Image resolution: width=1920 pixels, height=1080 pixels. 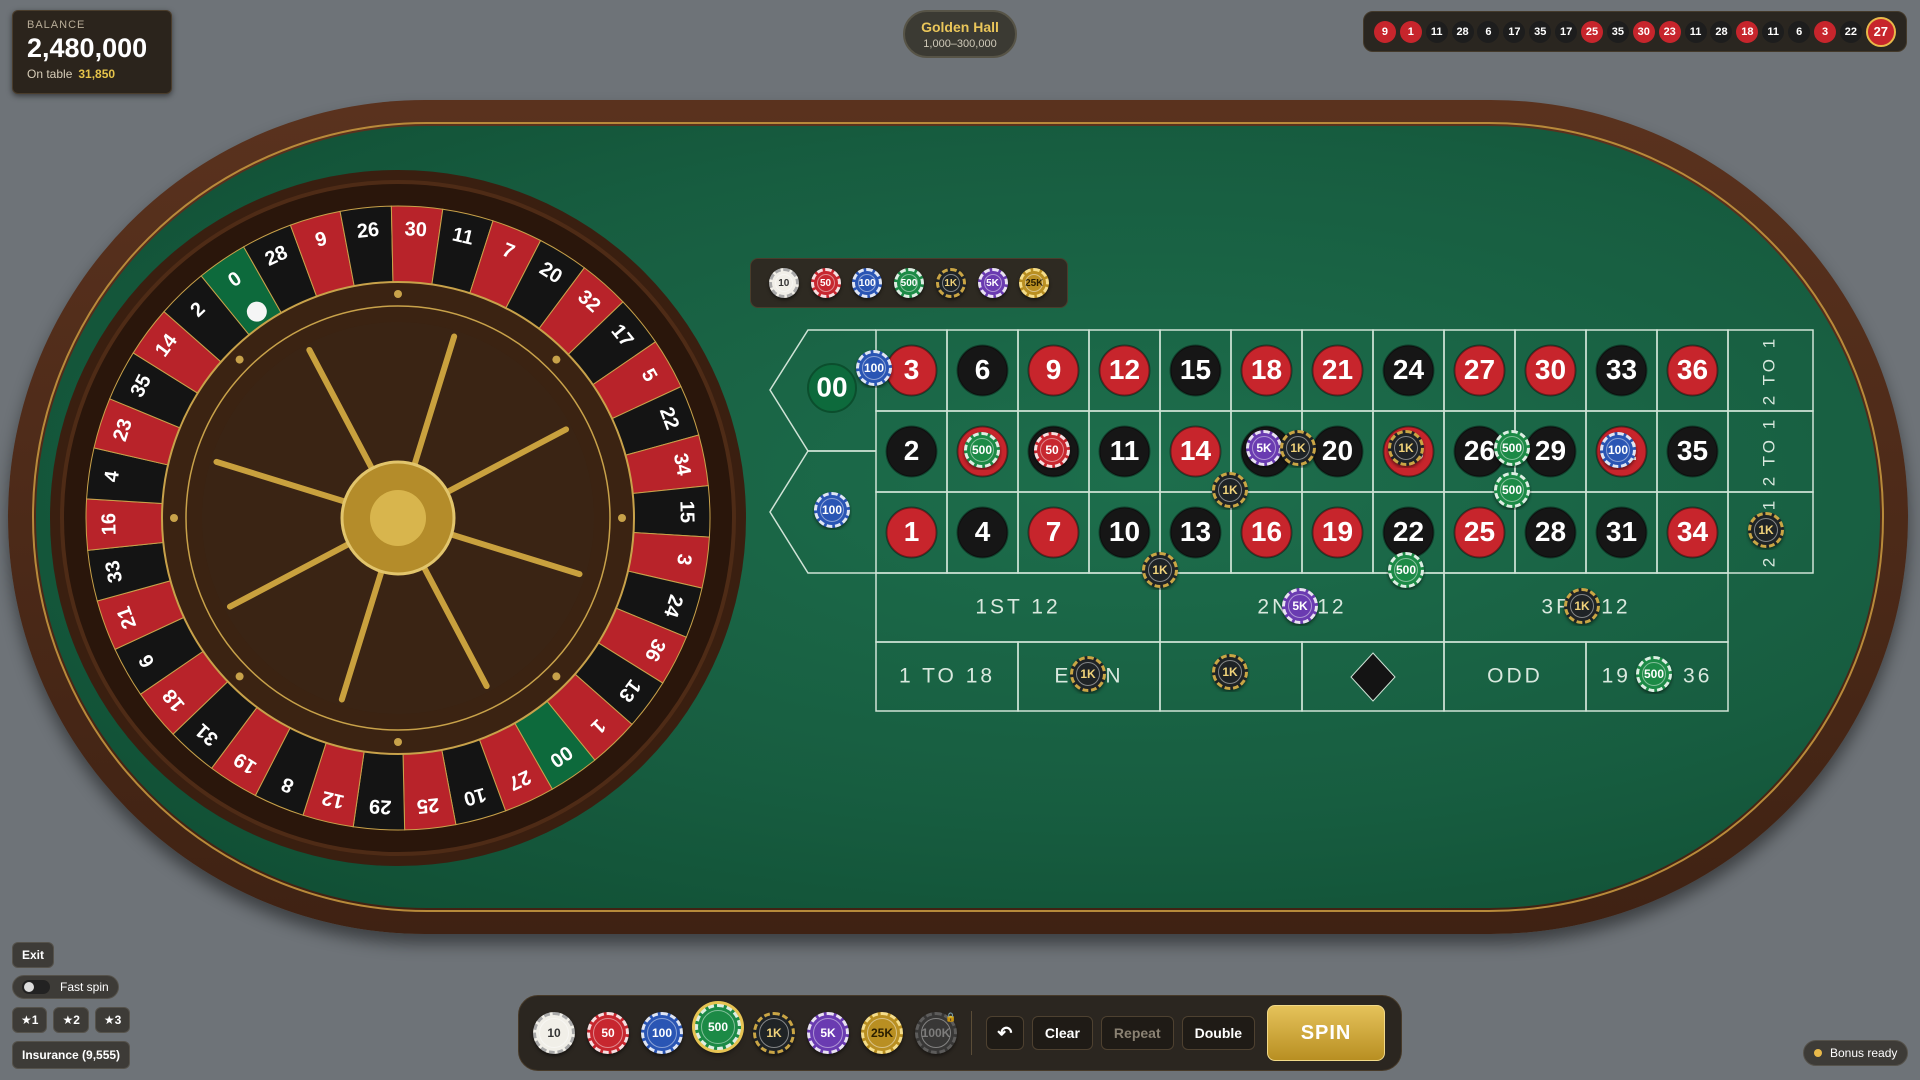 I want to click on chip-tray: 10 50 100 500 1K 5K 25K, so click(x=909, y=283).